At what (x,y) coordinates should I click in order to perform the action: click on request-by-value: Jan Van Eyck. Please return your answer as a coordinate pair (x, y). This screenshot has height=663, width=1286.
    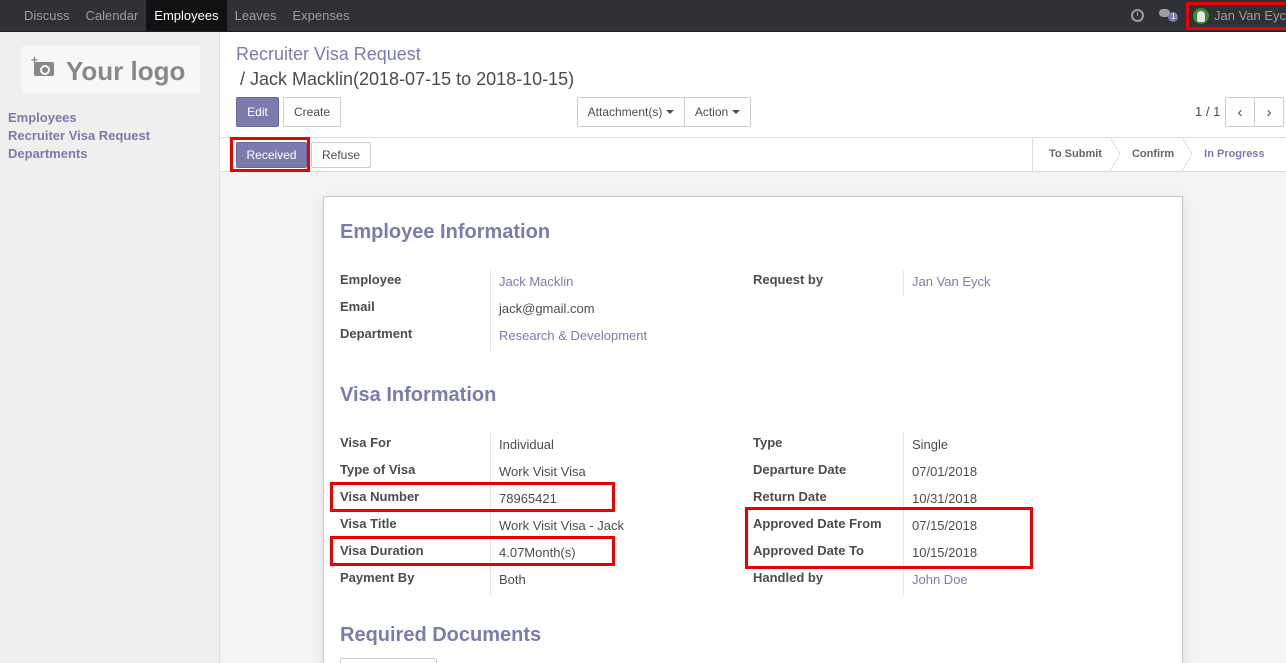
    Looking at the image, I should click on (951, 281).